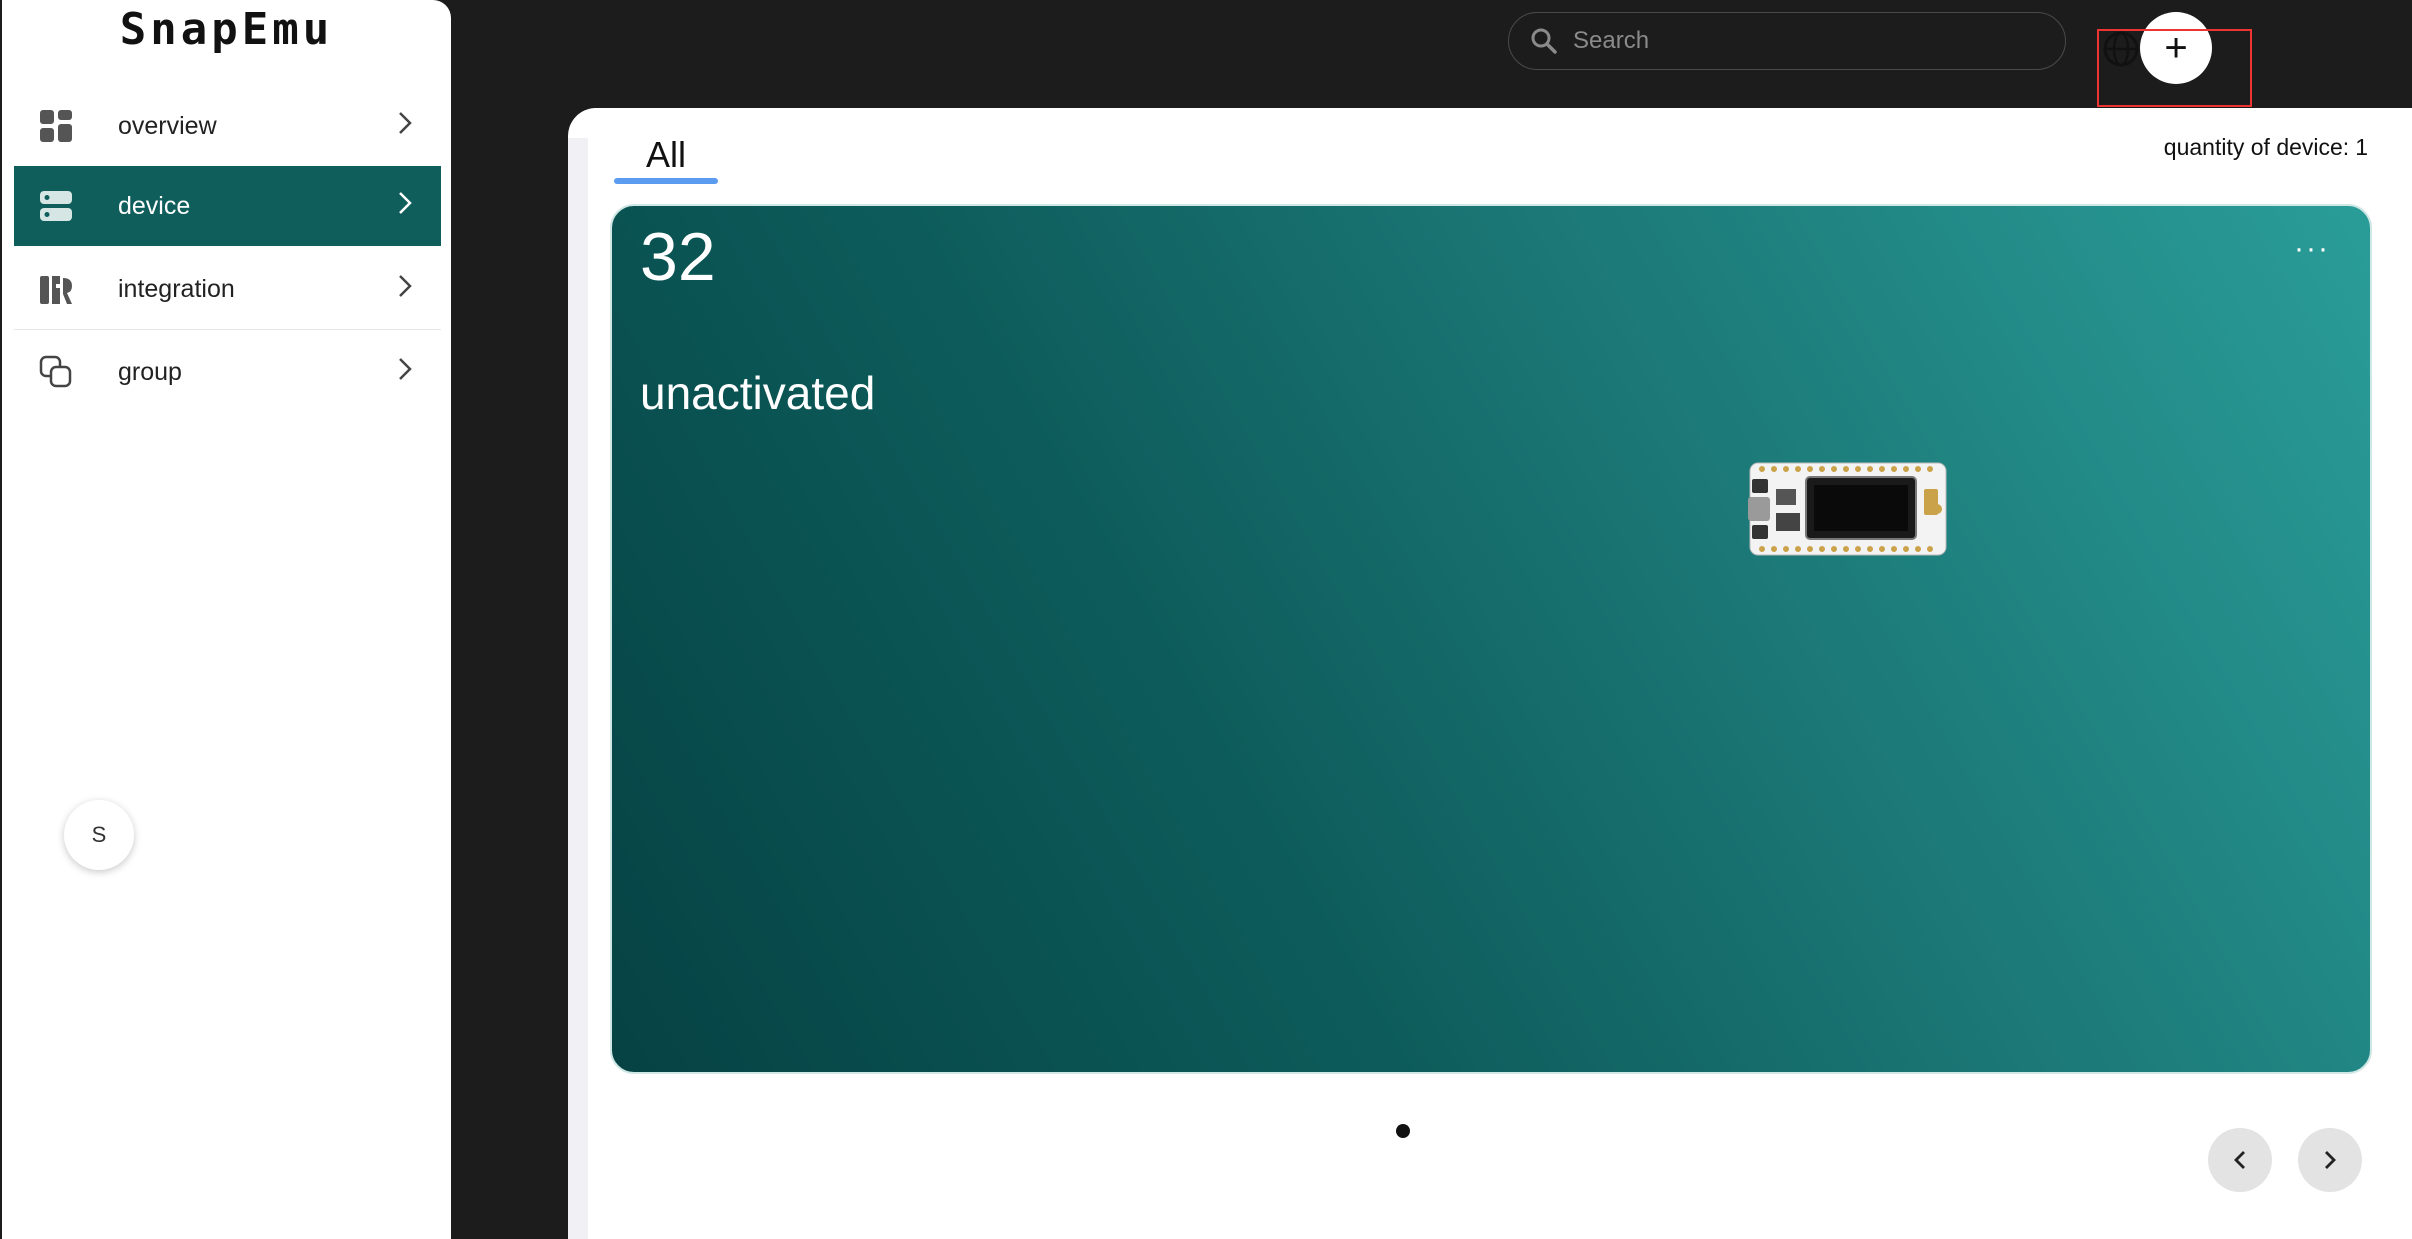 The image size is (2412, 1239). What do you see at coordinates (226, 29) in the screenshot?
I see `app-logo: SnapEmu` at bounding box center [226, 29].